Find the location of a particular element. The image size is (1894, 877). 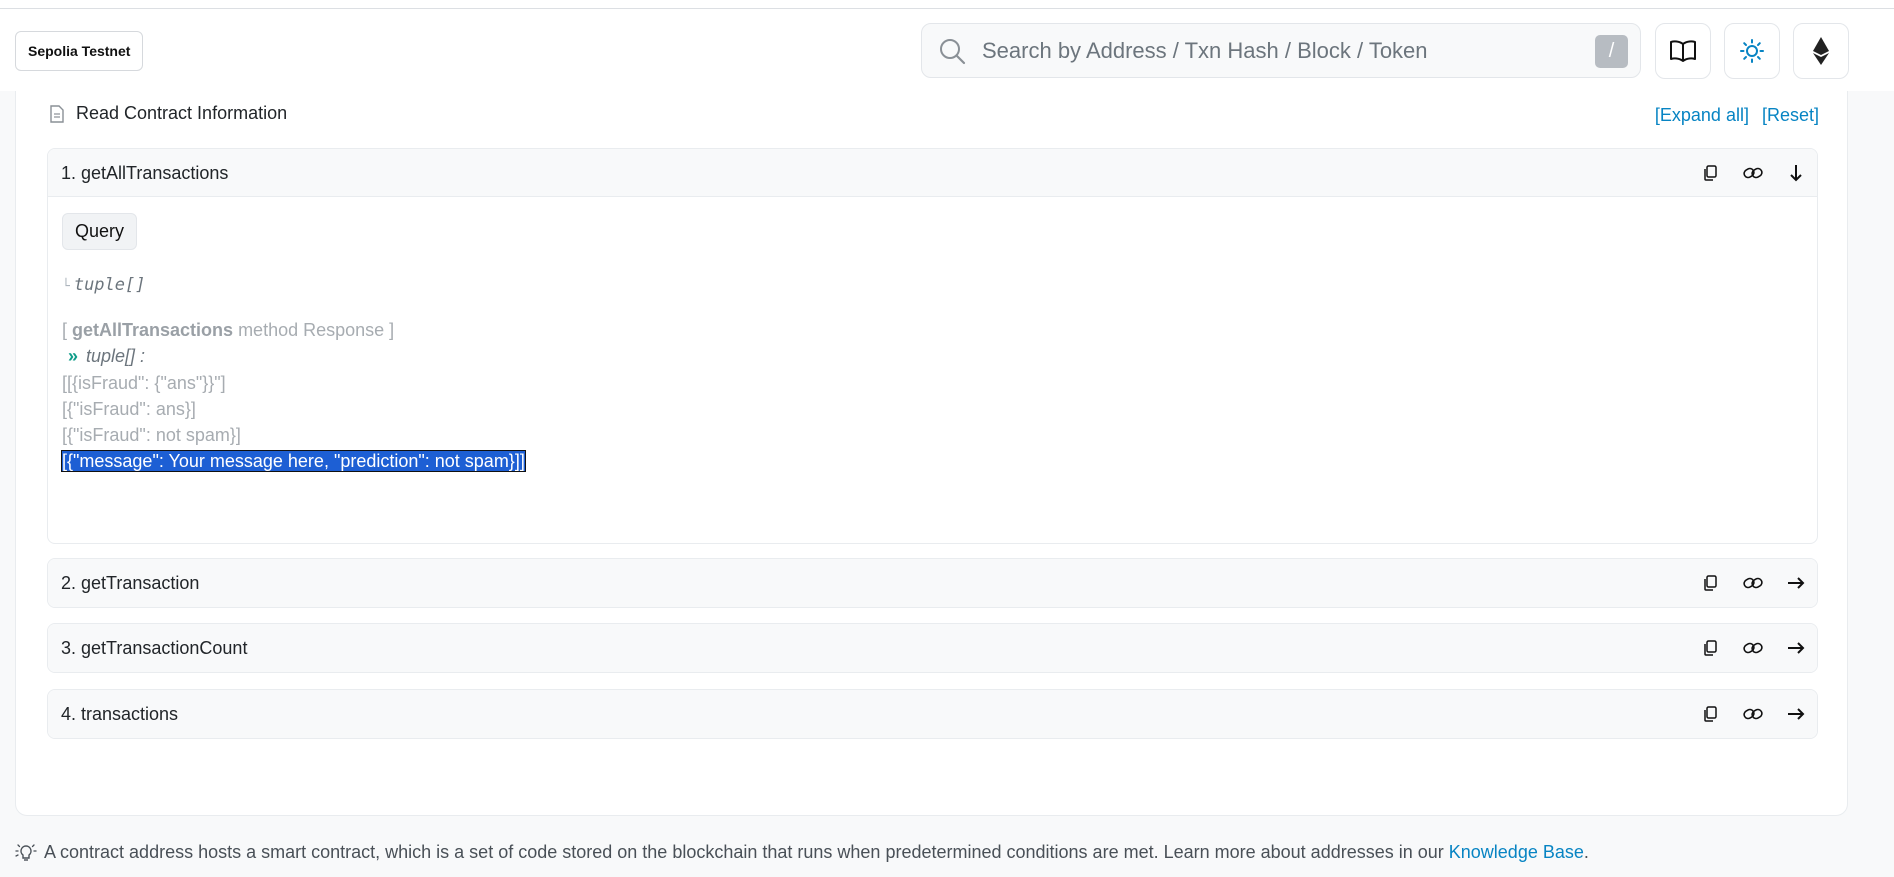

double-chevron-icon: » is located at coordinates (73, 356).